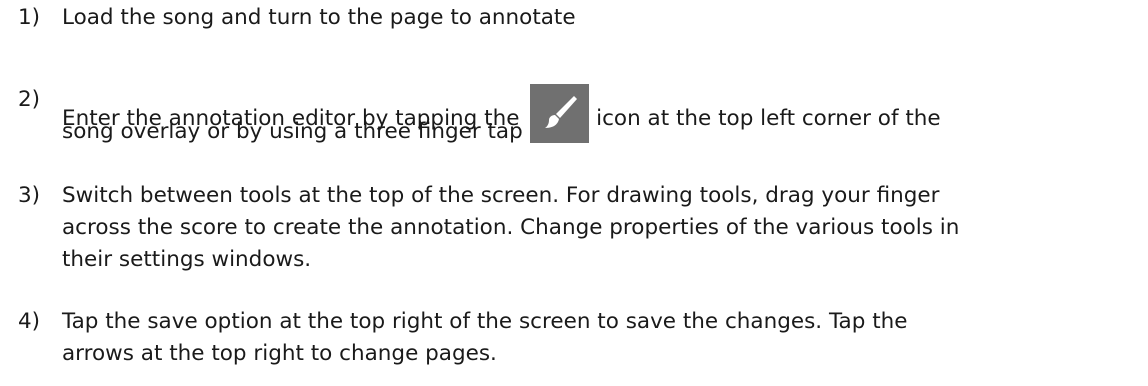  Describe the element at coordinates (279, 353) in the screenshot. I see `step-line: arrows at the top right to change pages.` at that location.